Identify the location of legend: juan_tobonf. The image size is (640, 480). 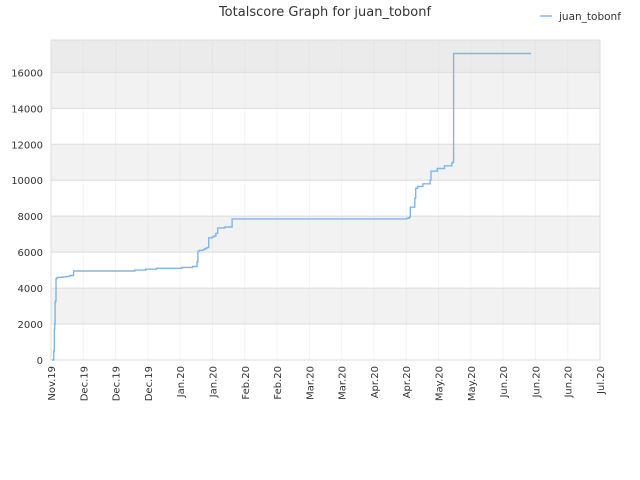
(580, 17).